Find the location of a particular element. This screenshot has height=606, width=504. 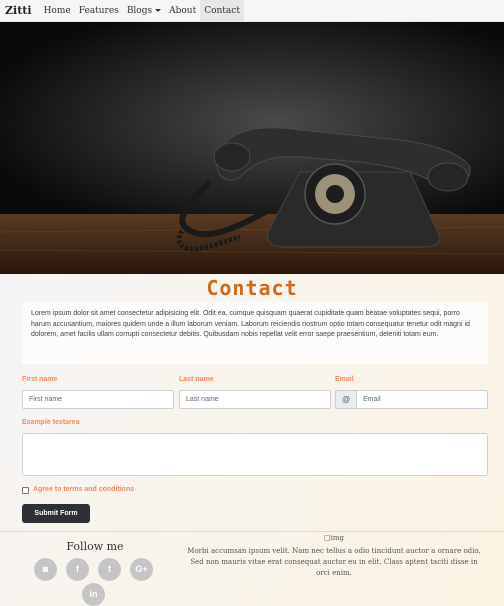

nav-about: About is located at coordinates (182, 11).